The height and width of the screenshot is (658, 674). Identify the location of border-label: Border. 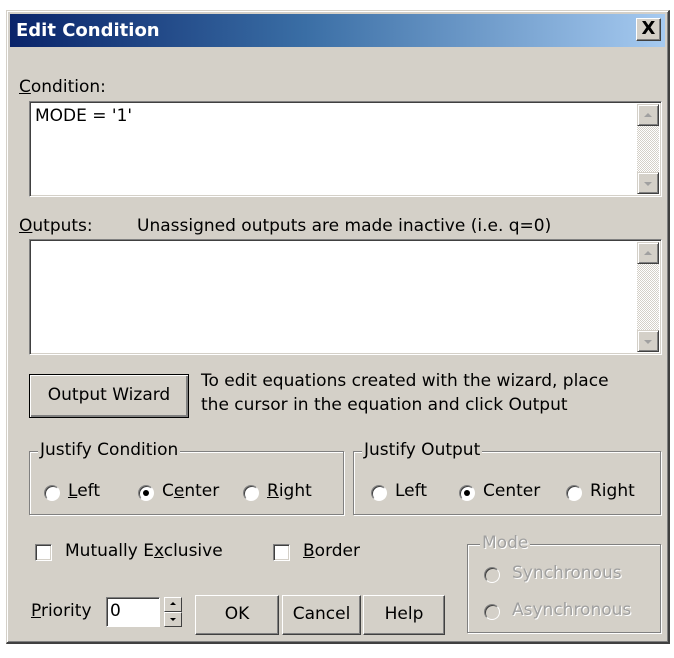
(331, 551).